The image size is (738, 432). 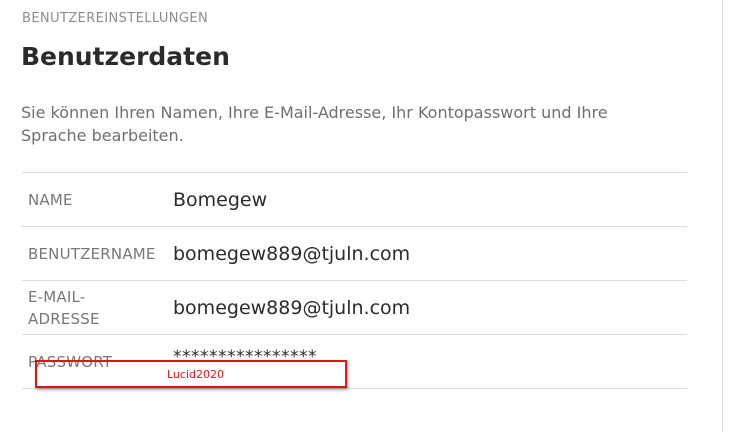 What do you see at coordinates (722, 216) in the screenshot?
I see `panel-divider` at bounding box center [722, 216].